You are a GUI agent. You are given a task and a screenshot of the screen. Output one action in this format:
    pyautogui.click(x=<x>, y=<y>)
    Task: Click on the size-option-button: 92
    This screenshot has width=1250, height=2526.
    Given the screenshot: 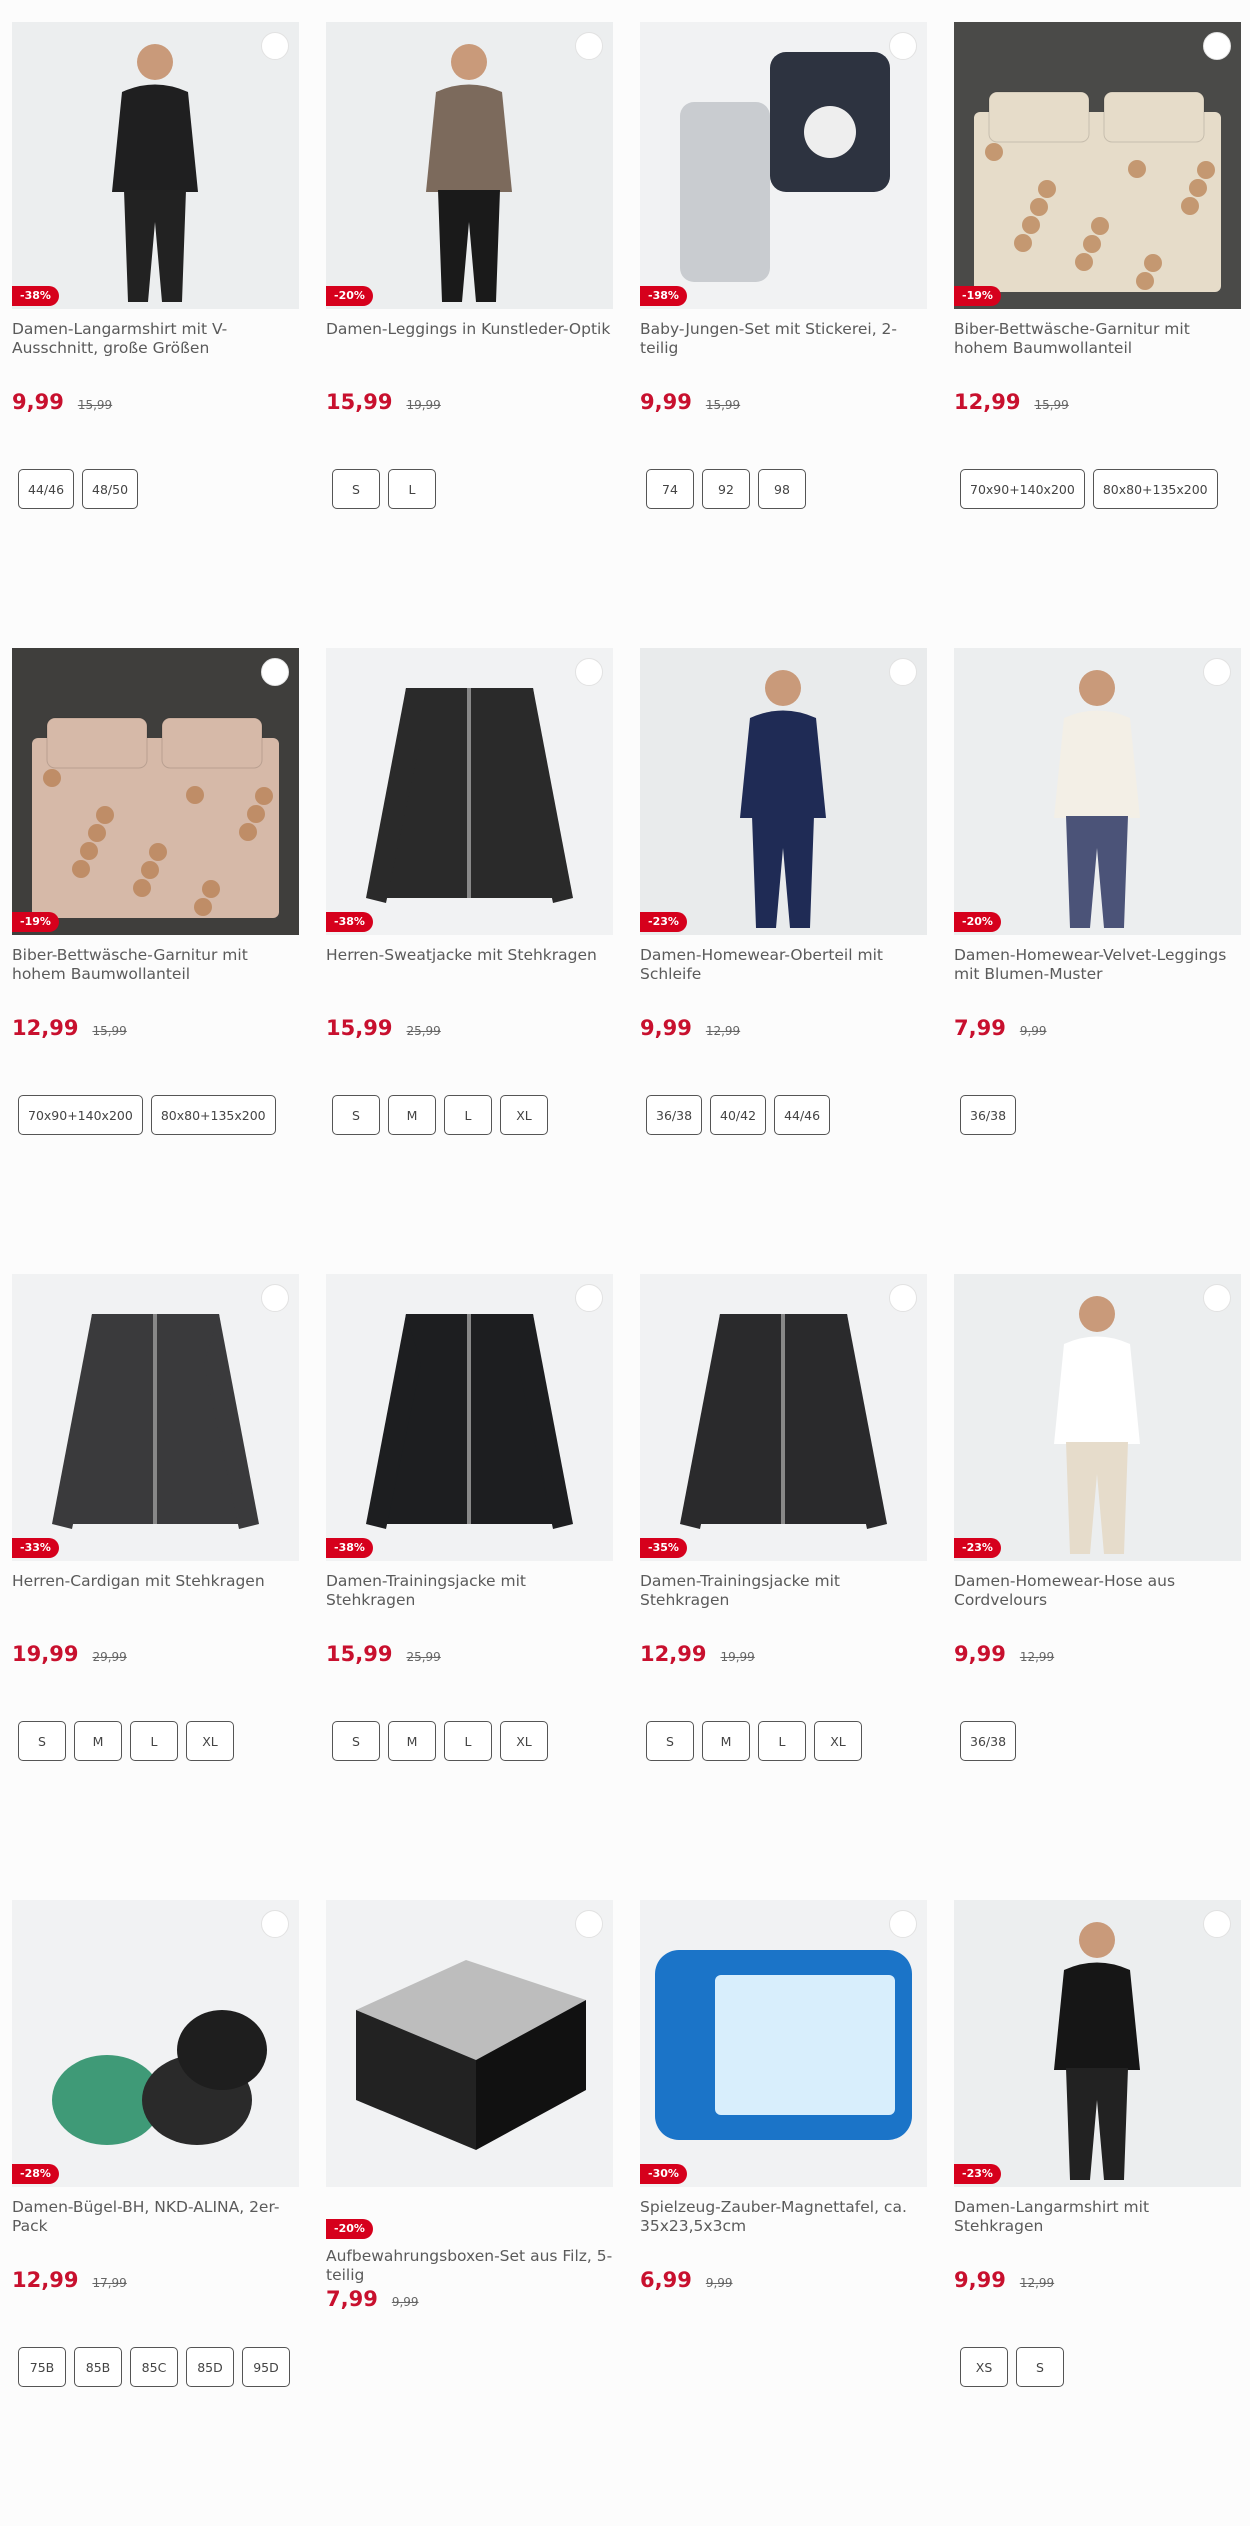 What is the action you would take?
    pyautogui.click(x=726, y=489)
    